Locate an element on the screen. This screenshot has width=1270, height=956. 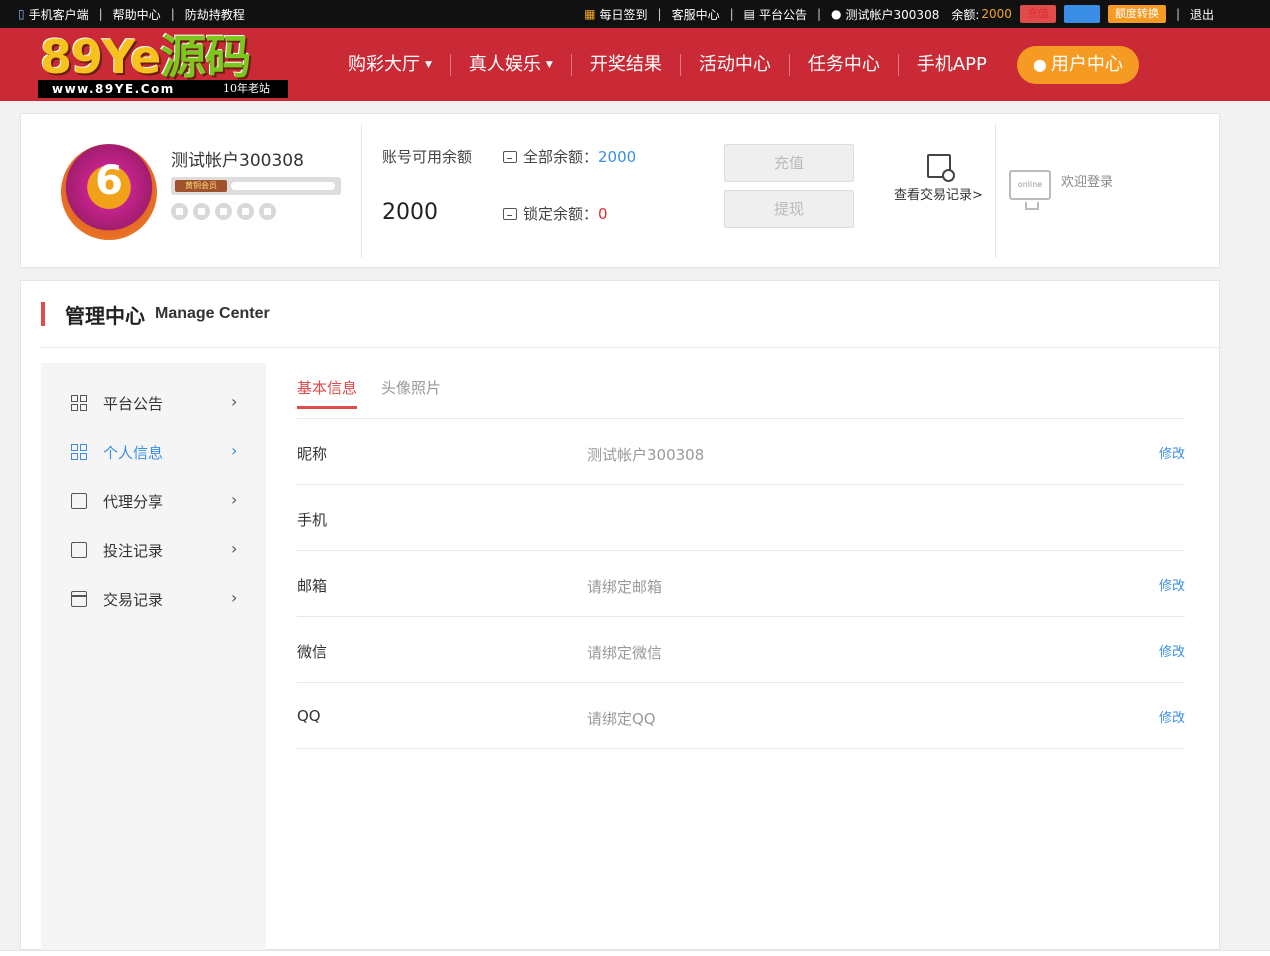
account-username: 测试帐户300308 is located at coordinates (237, 161).